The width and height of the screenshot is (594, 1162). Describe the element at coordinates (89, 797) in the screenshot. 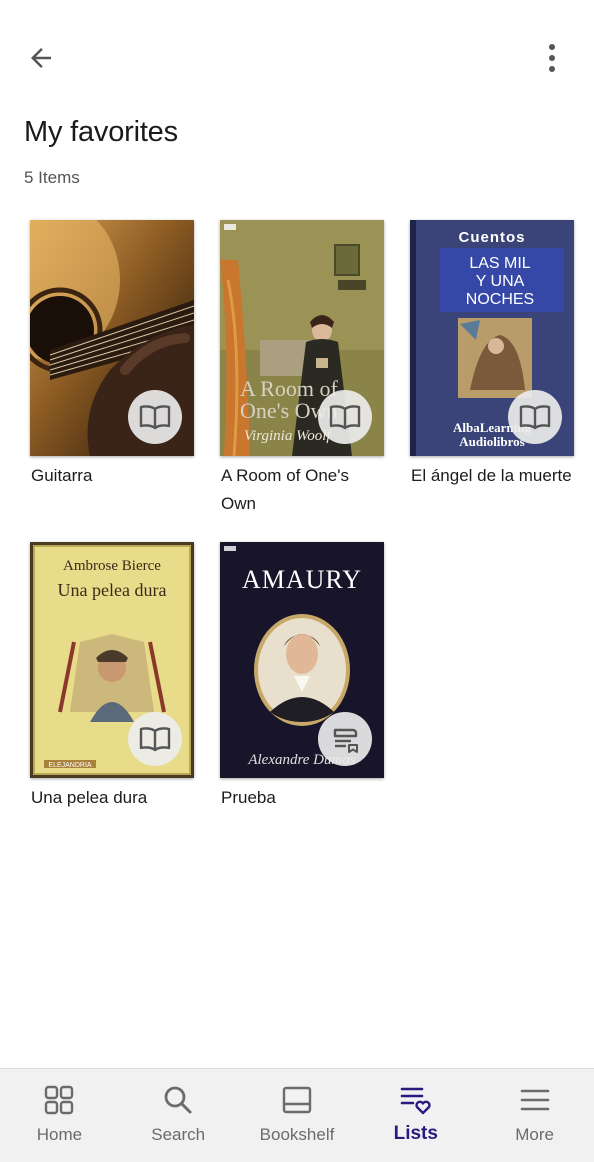

I see `book-title: Una pelea dura` at that location.